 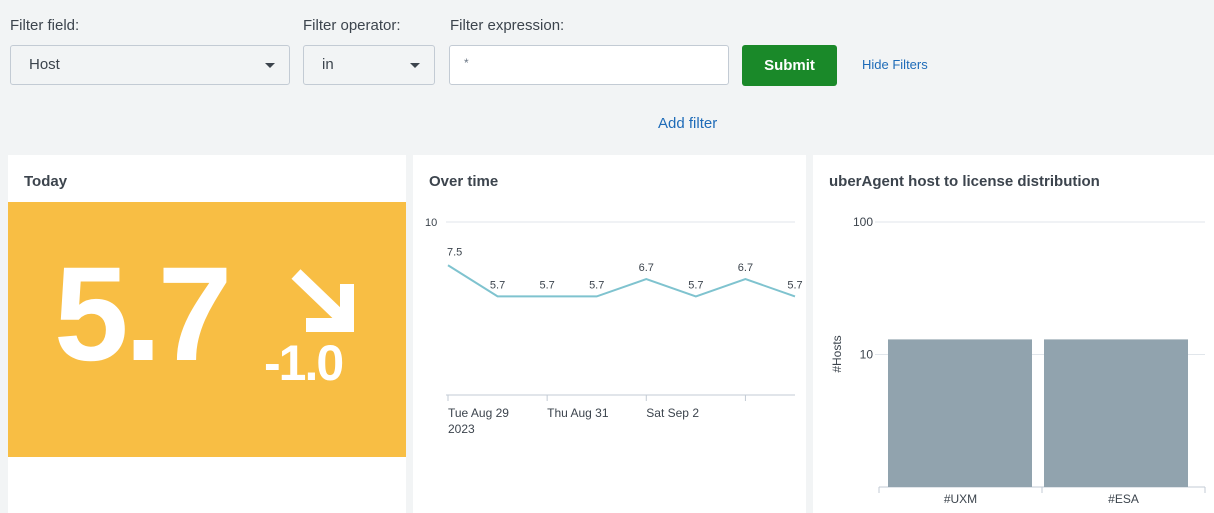 What do you see at coordinates (466, 63) in the screenshot?
I see `filter-expression-value: *` at bounding box center [466, 63].